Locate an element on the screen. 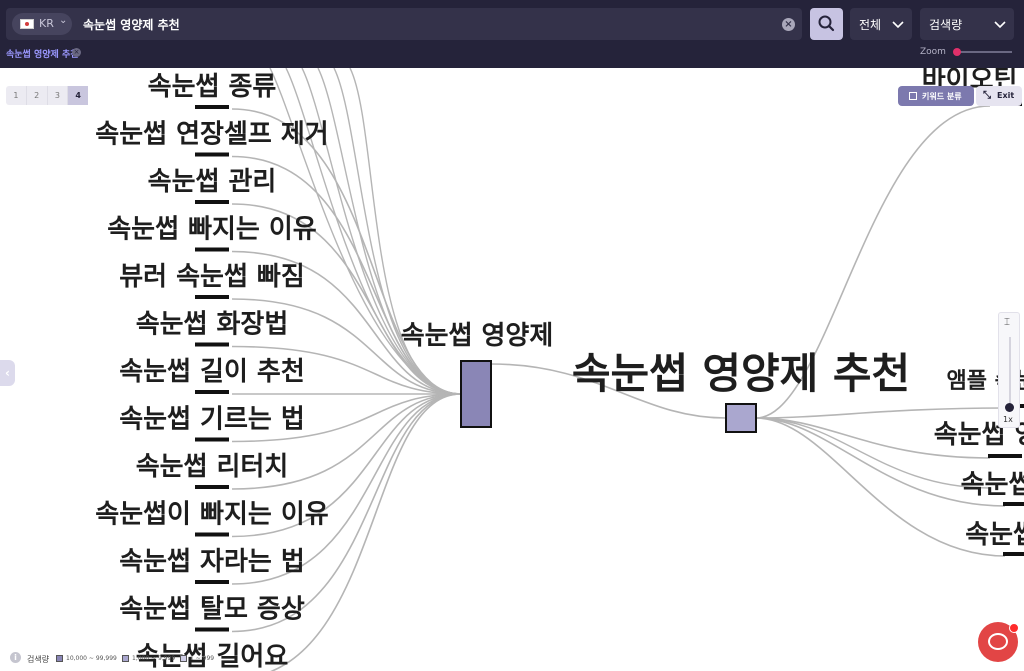  breadcrumb: 속눈썹 영양제 추천 is located at coordinates (42, 53).